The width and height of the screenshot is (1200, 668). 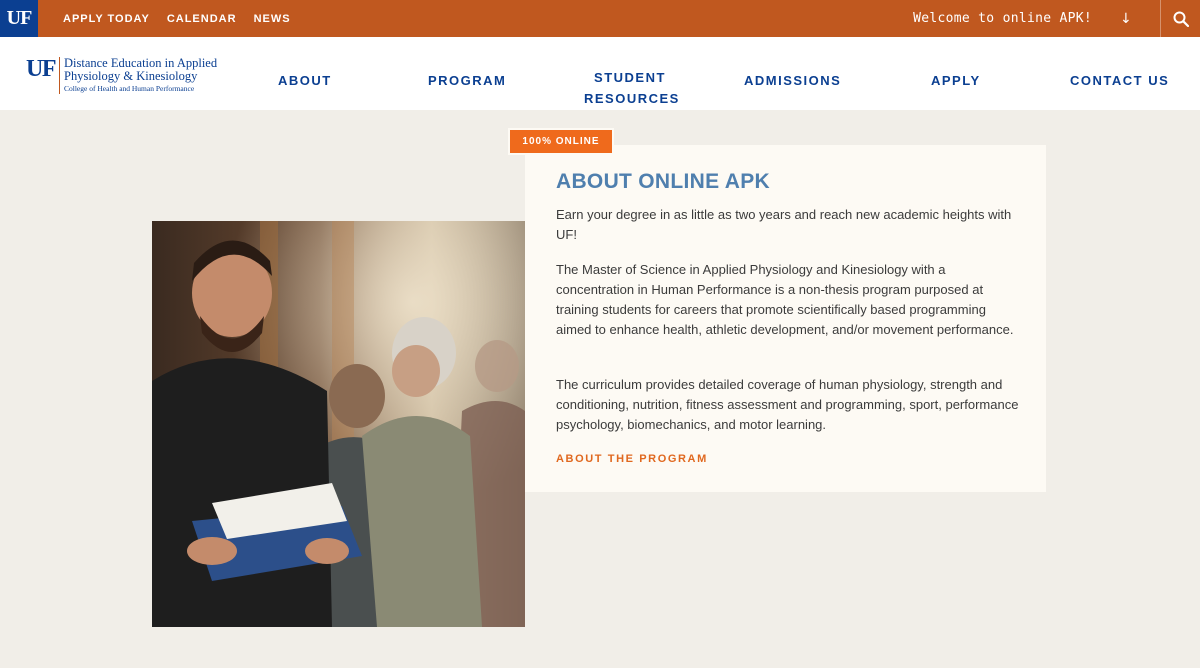 I want to click on top-right: Welcome to online APK! ↓, so click(x=1056, y=18).